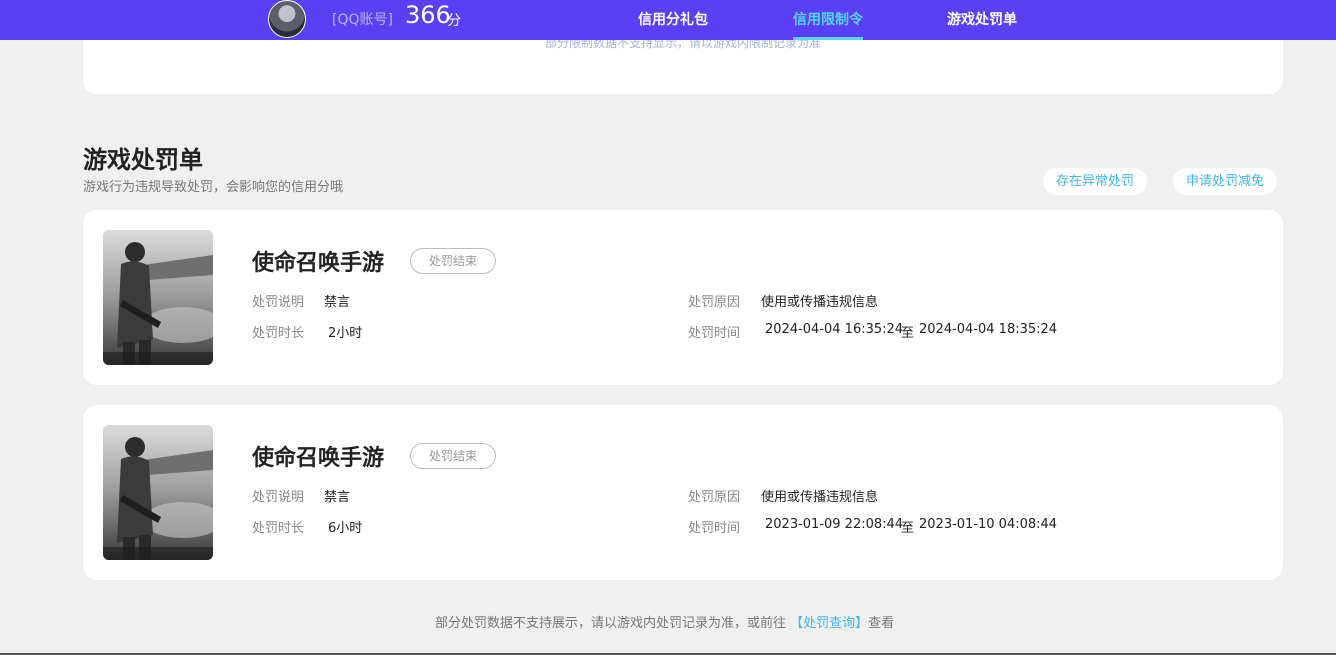 The image size is (1336, 655). I want to click on abnormal-penalty-button: 存在异常处罚, so click(1095, 181).